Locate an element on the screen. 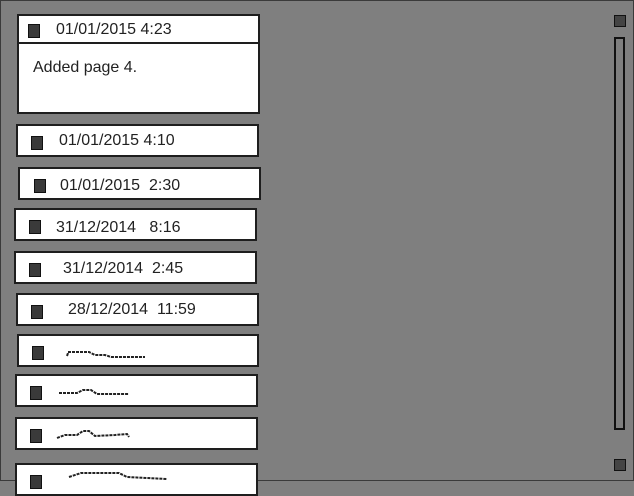 The width and height of the screenshot is (634, 496). history-entry: 01/01/2015 2:30 is located at coordinates (139, 183).